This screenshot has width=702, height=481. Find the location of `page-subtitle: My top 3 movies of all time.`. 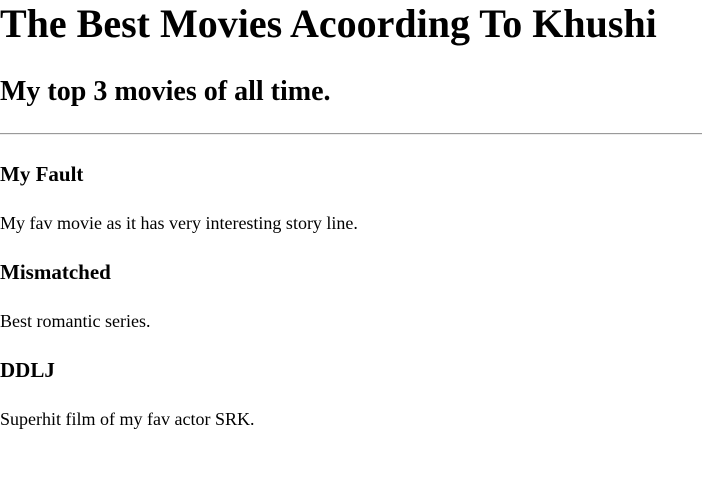

page-subtitle: My top 3 movies of all time. is located at coordinates (165, 91).